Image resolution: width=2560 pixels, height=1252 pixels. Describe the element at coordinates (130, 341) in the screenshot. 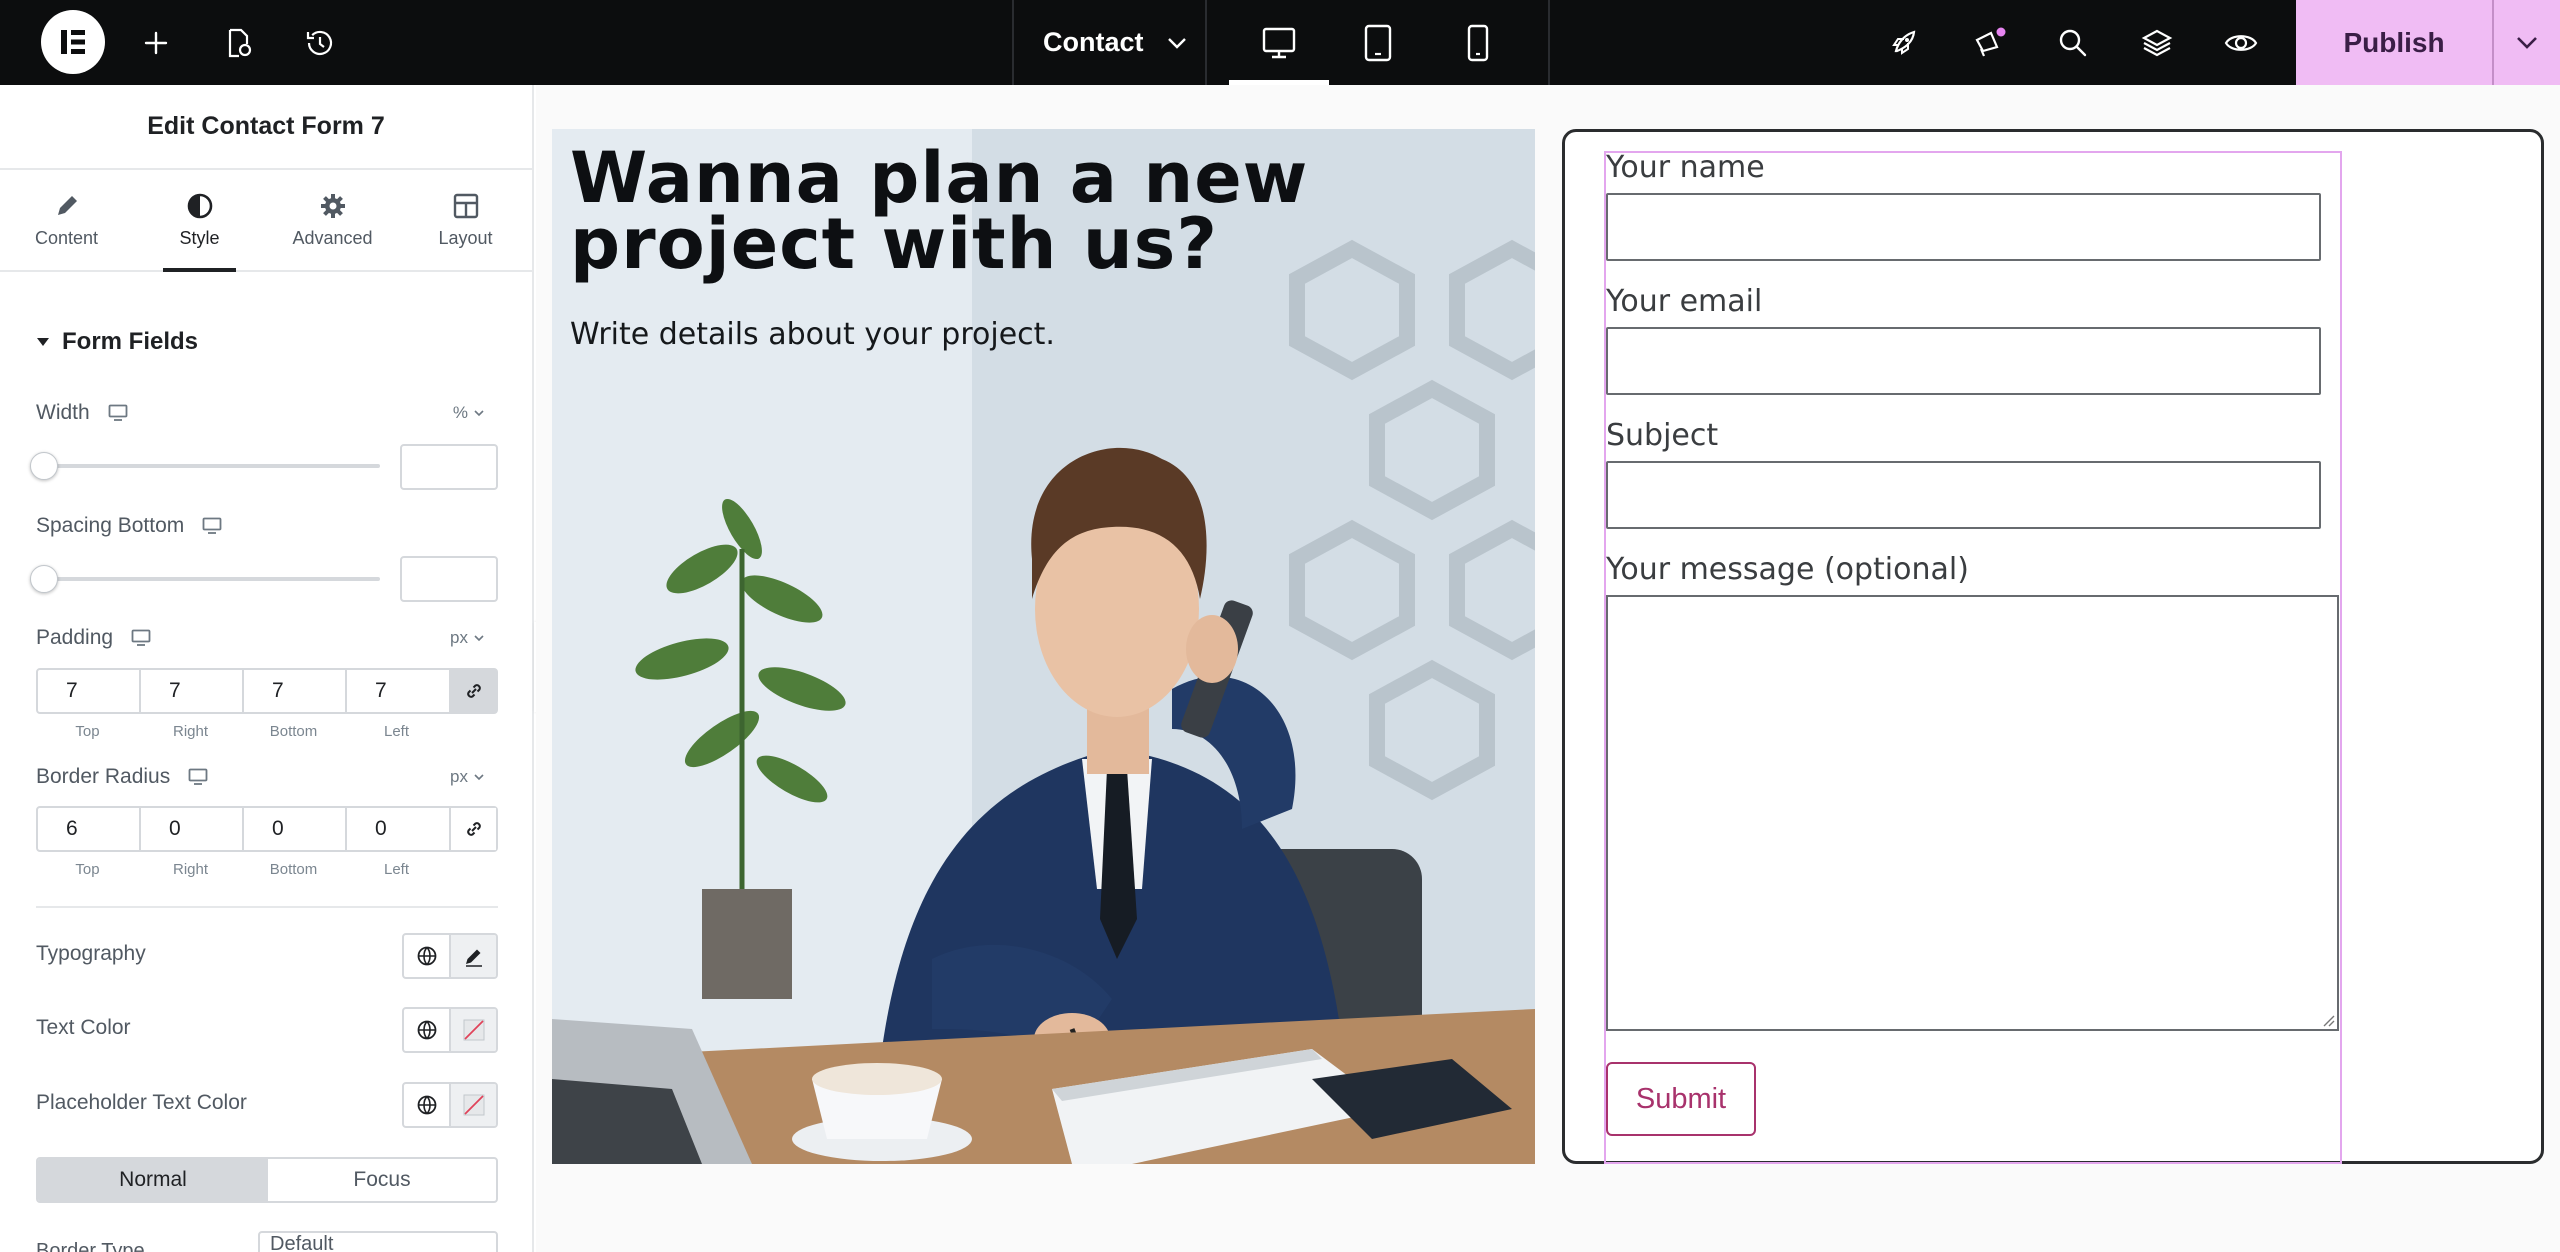

I see `section-title: Form Fields` at that location.